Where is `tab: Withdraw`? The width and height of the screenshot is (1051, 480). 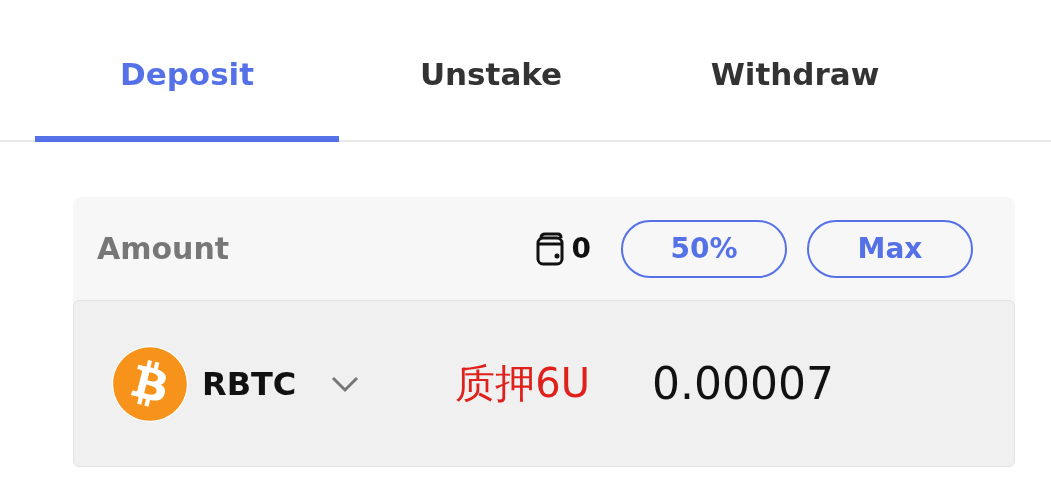 tab: Withdraw is located at coordinates (795, 71).